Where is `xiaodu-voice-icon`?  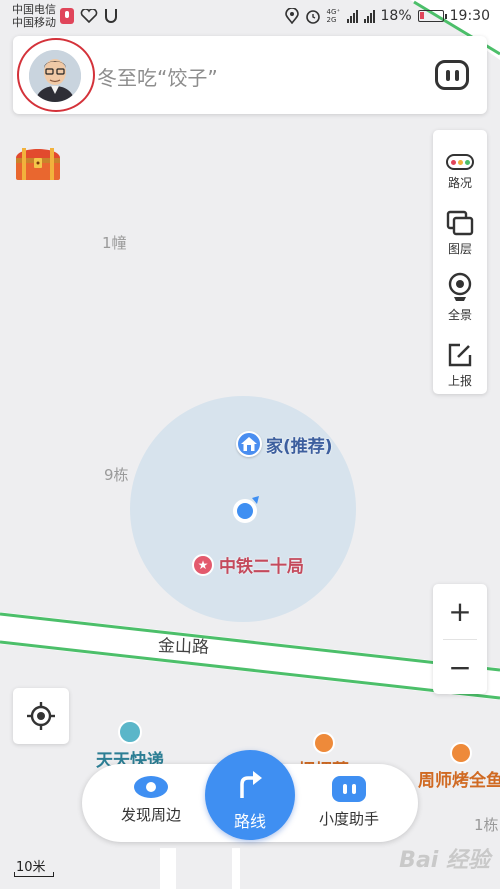 xiaodu-voice-icon is located at coordinates (452, 75).